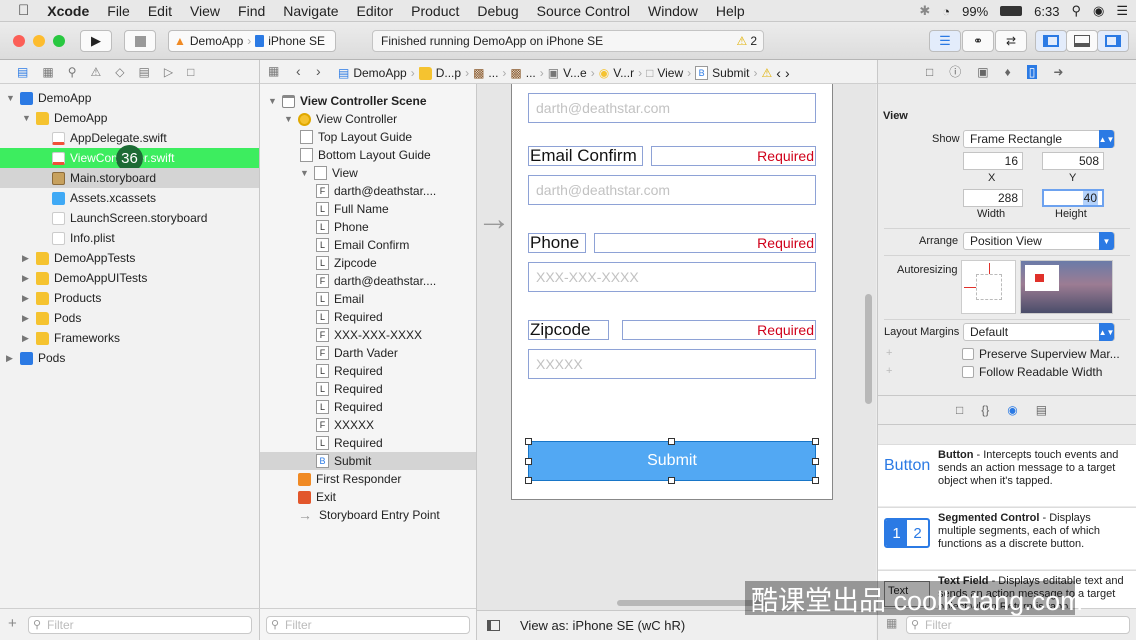 The width and height of the screenshot is (1136, 640). What do you see at coordinates (968, 354) in the screenshot?
I see `preserve-superview-margins-checkbox` at bounding box center [968, 354].